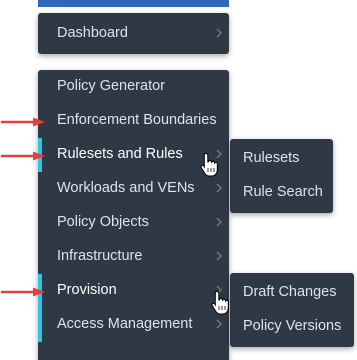  I want to click on submenu-item-rule-search: Rule Search, so click(281, 193).